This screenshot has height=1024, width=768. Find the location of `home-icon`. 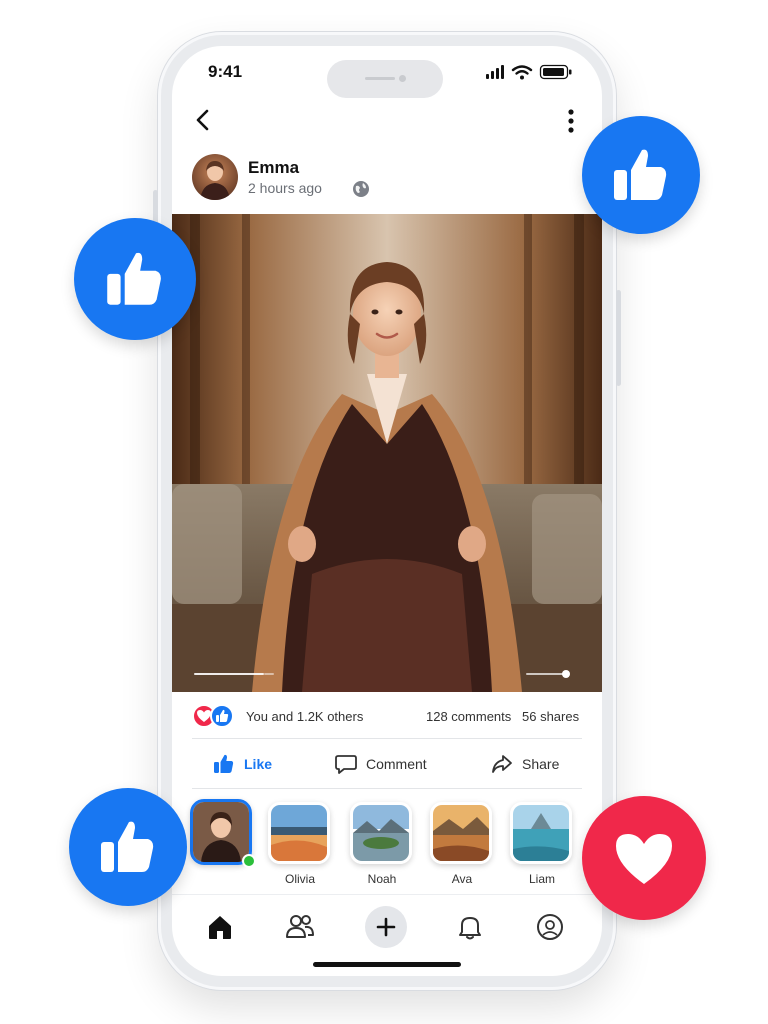

home-icon is located at coordinates (220, 927).